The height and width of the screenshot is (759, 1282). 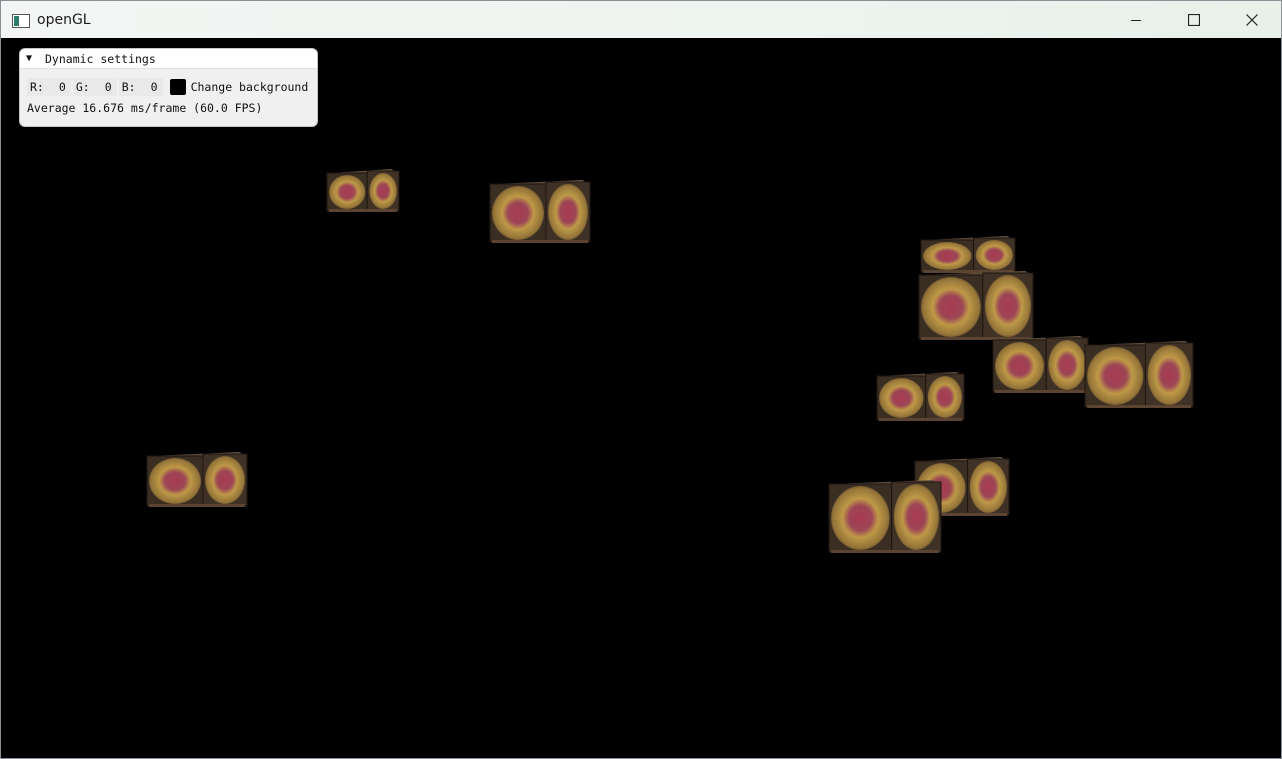 What do you see at coordinates (31, 58) in the screenshot?
I see `collapse-arrow-icon: ▼` at bounding box center [31, 58].